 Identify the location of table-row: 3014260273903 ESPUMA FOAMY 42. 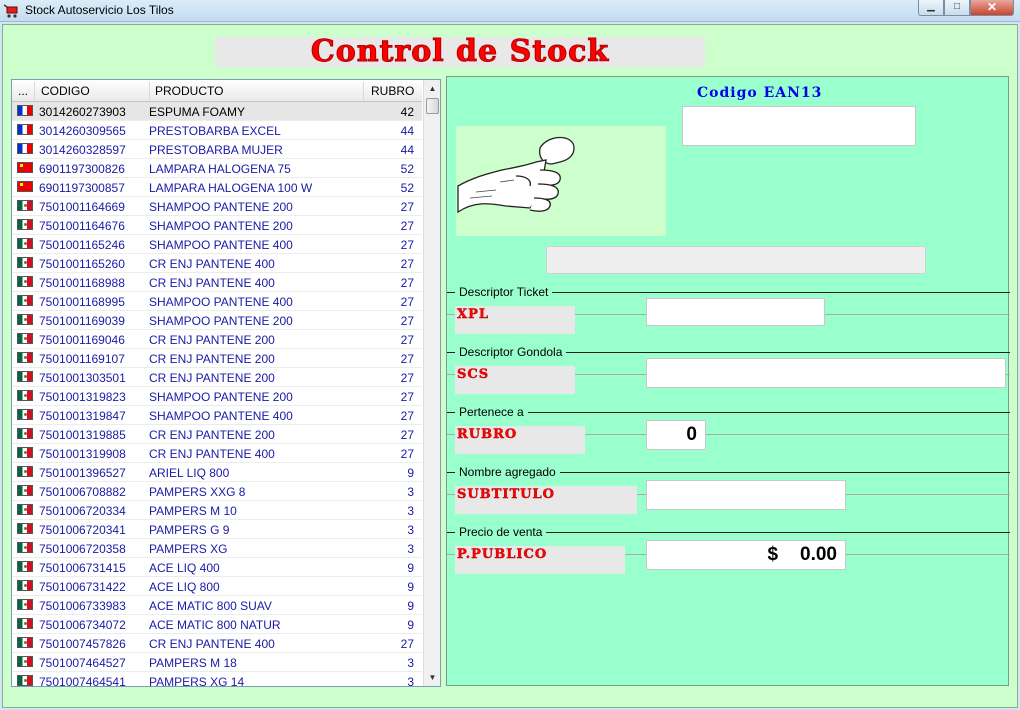
(217, 111).